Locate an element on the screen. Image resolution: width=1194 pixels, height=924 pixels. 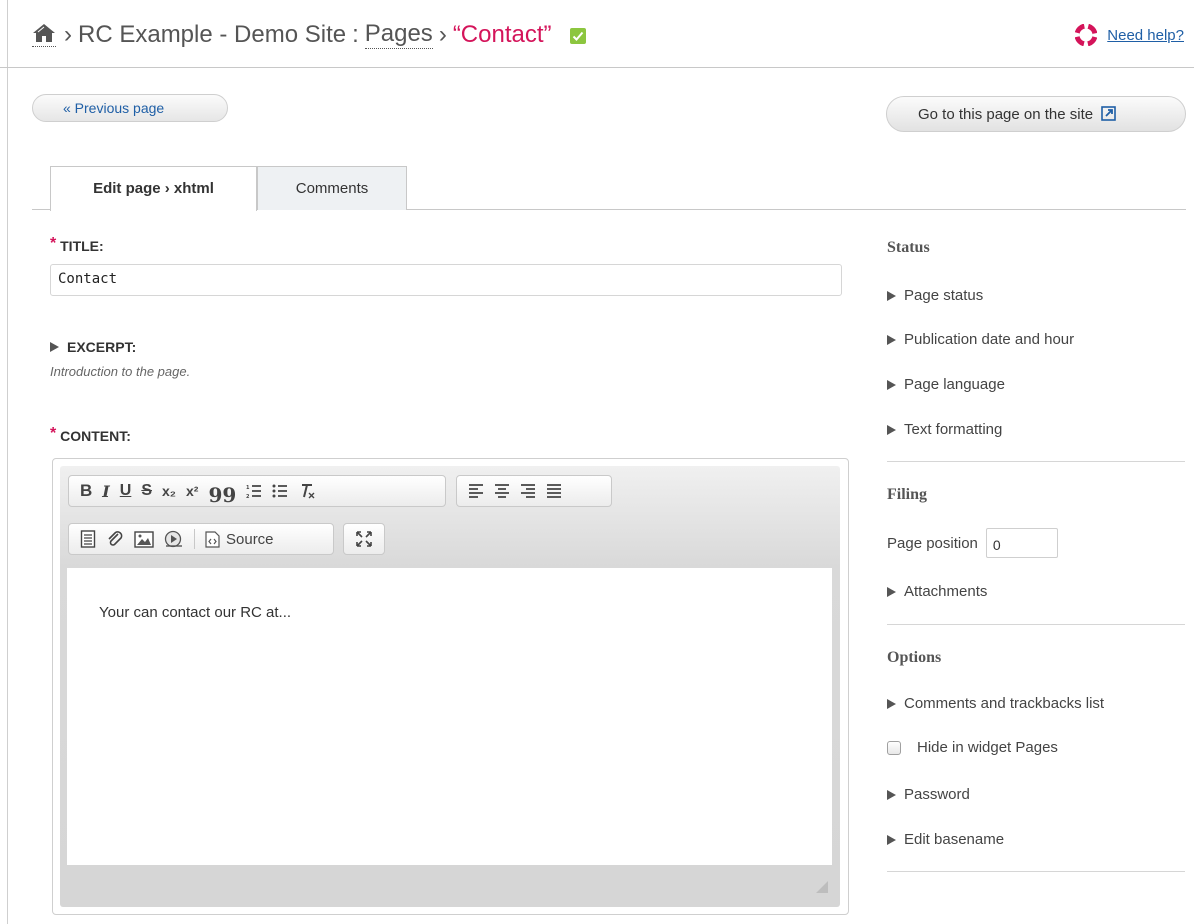
bold-button: B is located at coordinates (86, 491).